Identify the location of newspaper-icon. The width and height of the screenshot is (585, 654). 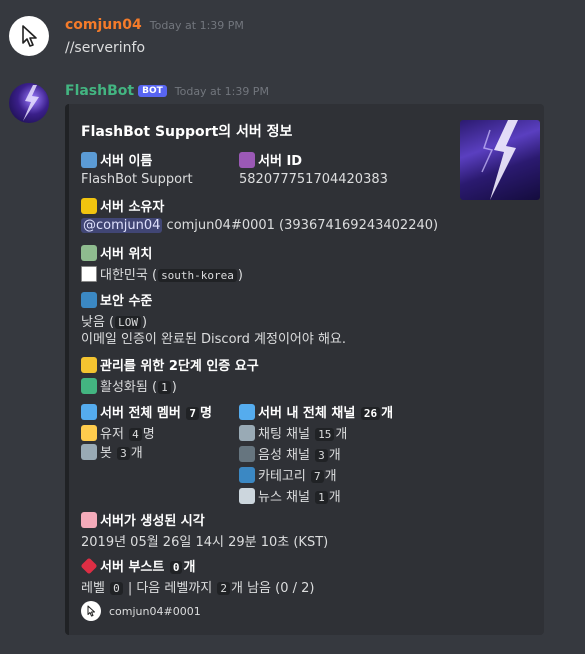
(247, 496).